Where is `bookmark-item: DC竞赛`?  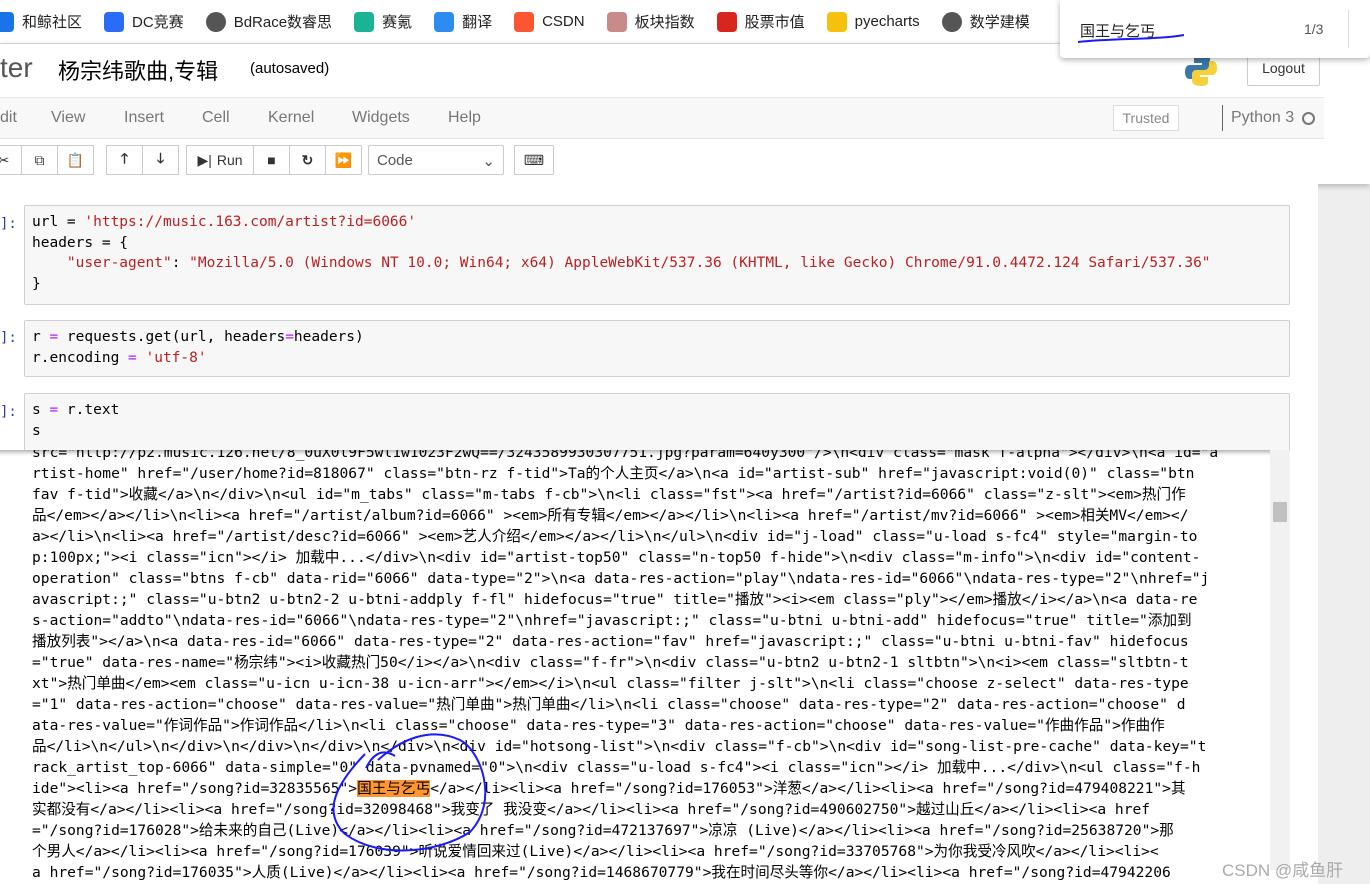
bookmark-item: DC竞赛 is located at coordinates (144, 21).